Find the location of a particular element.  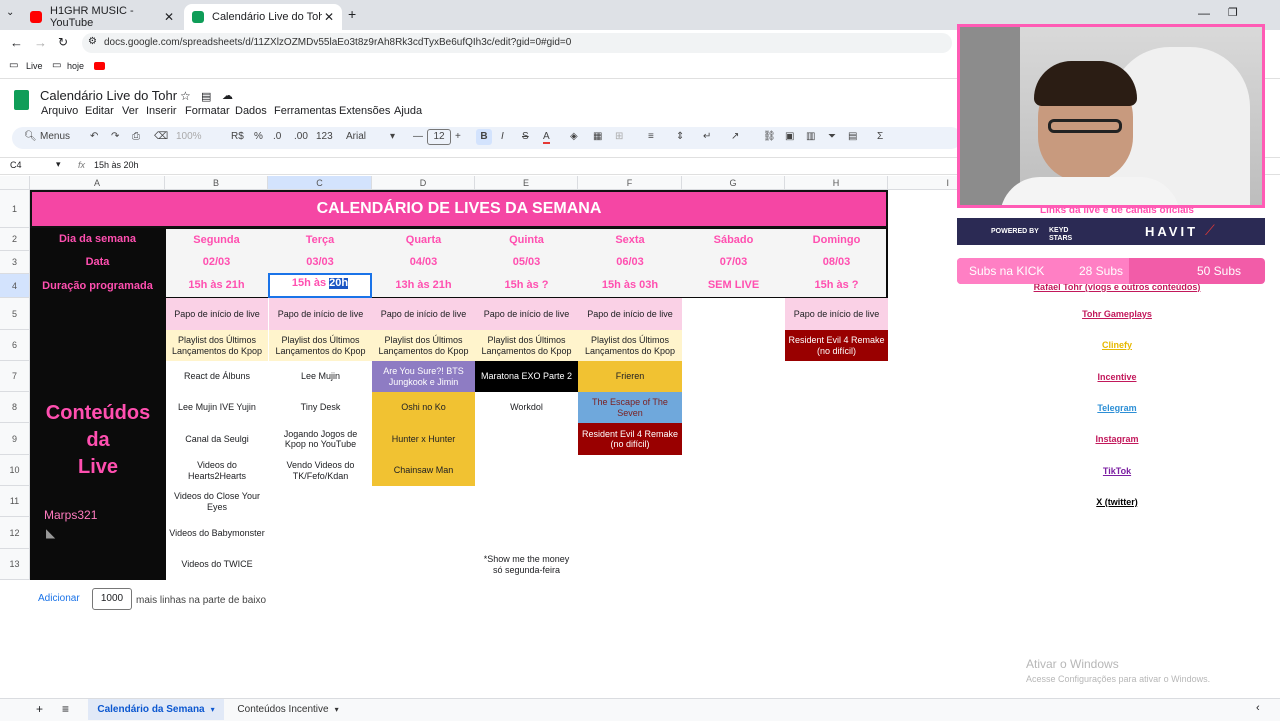

bookmark-live: Live is located at coordinates (34, 66).